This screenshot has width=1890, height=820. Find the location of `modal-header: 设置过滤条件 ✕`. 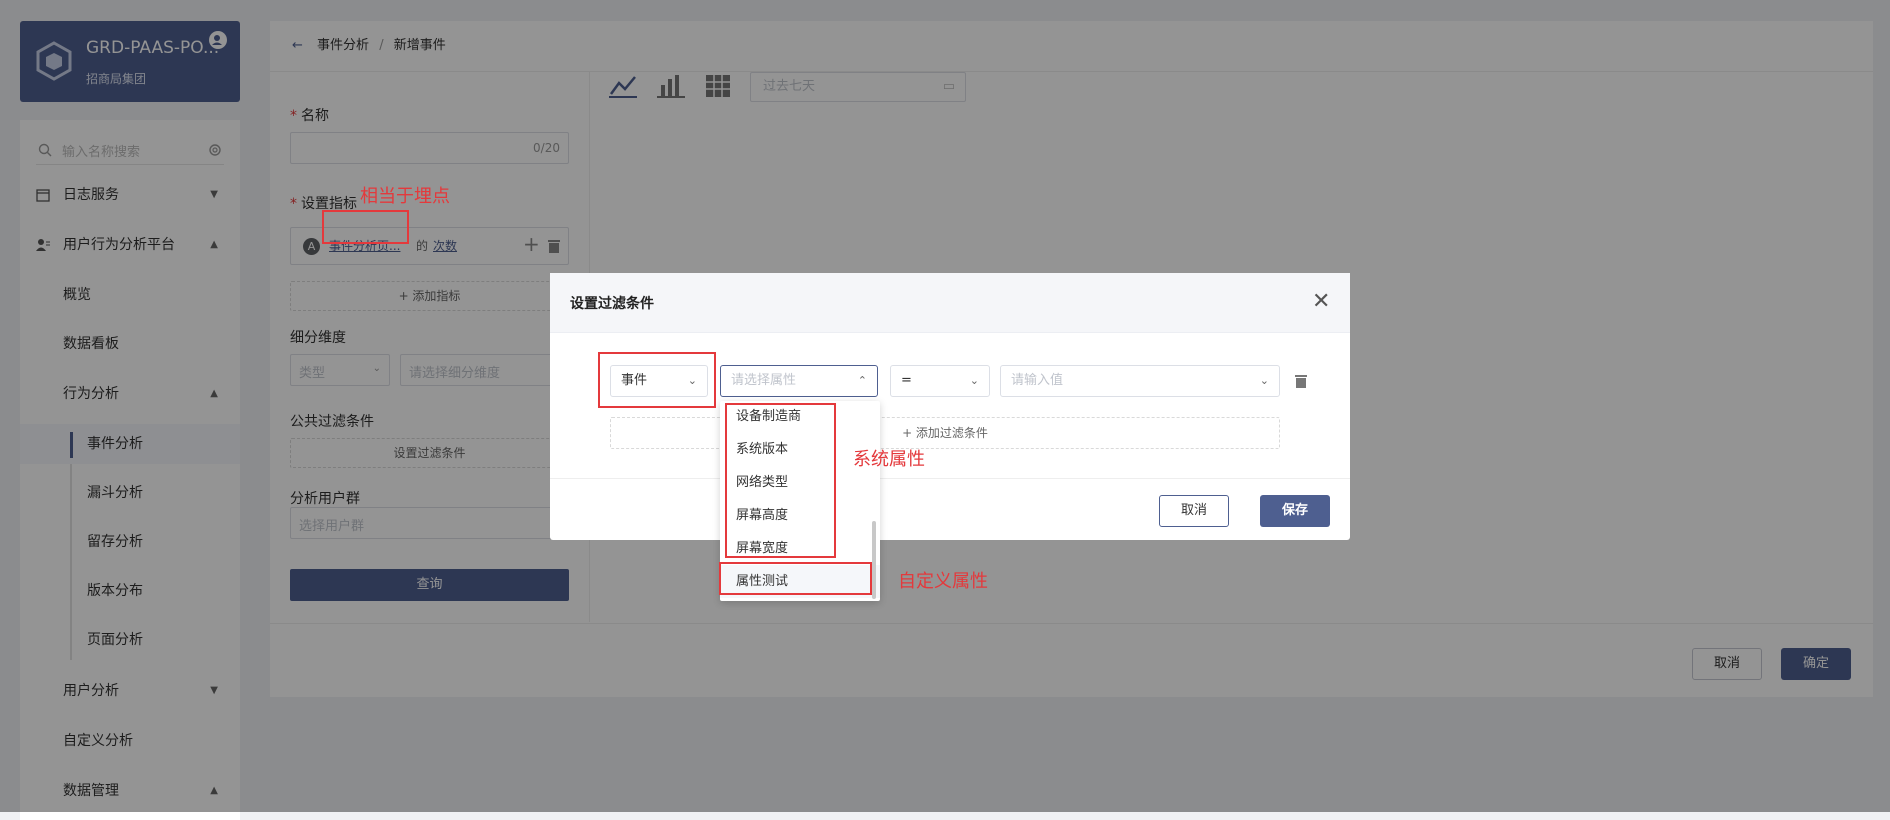

modal-header: 设置过滤条件 ✕ is located at coordinates (950, 303).